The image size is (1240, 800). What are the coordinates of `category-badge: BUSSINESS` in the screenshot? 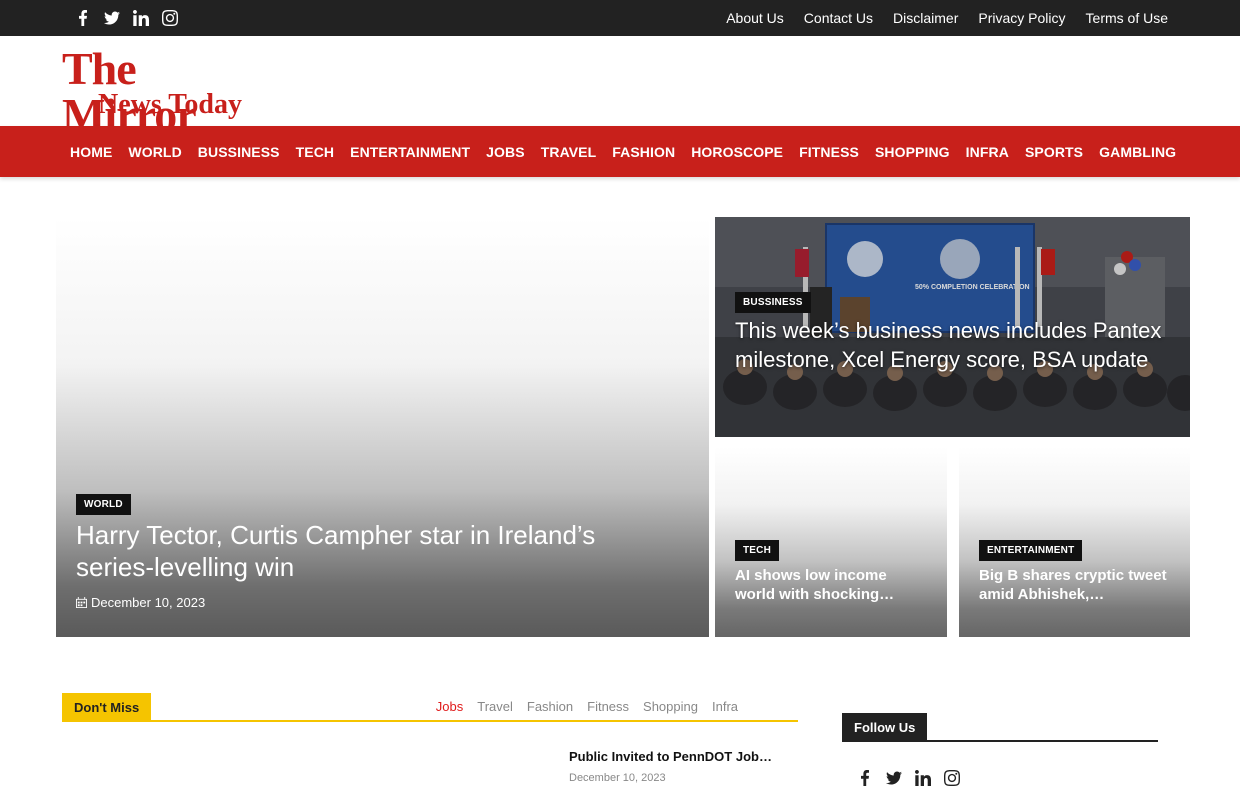 It's located at (773, 302).